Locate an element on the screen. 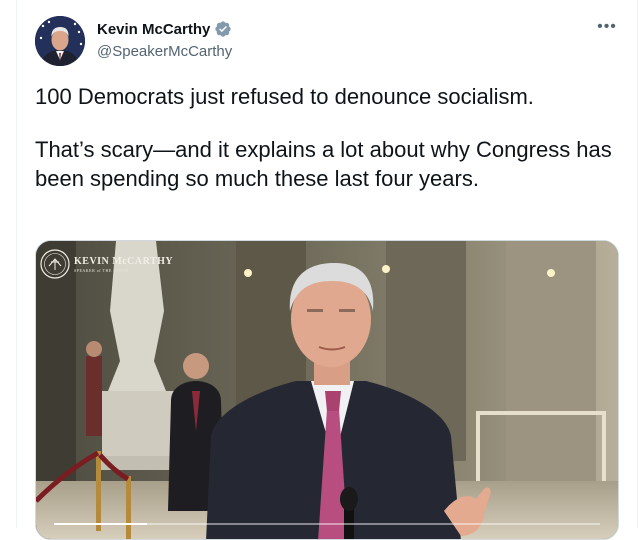 The image size is (640, 540). author-handle: @SpeakerMcCarthy is located at coordinates (164, 51).